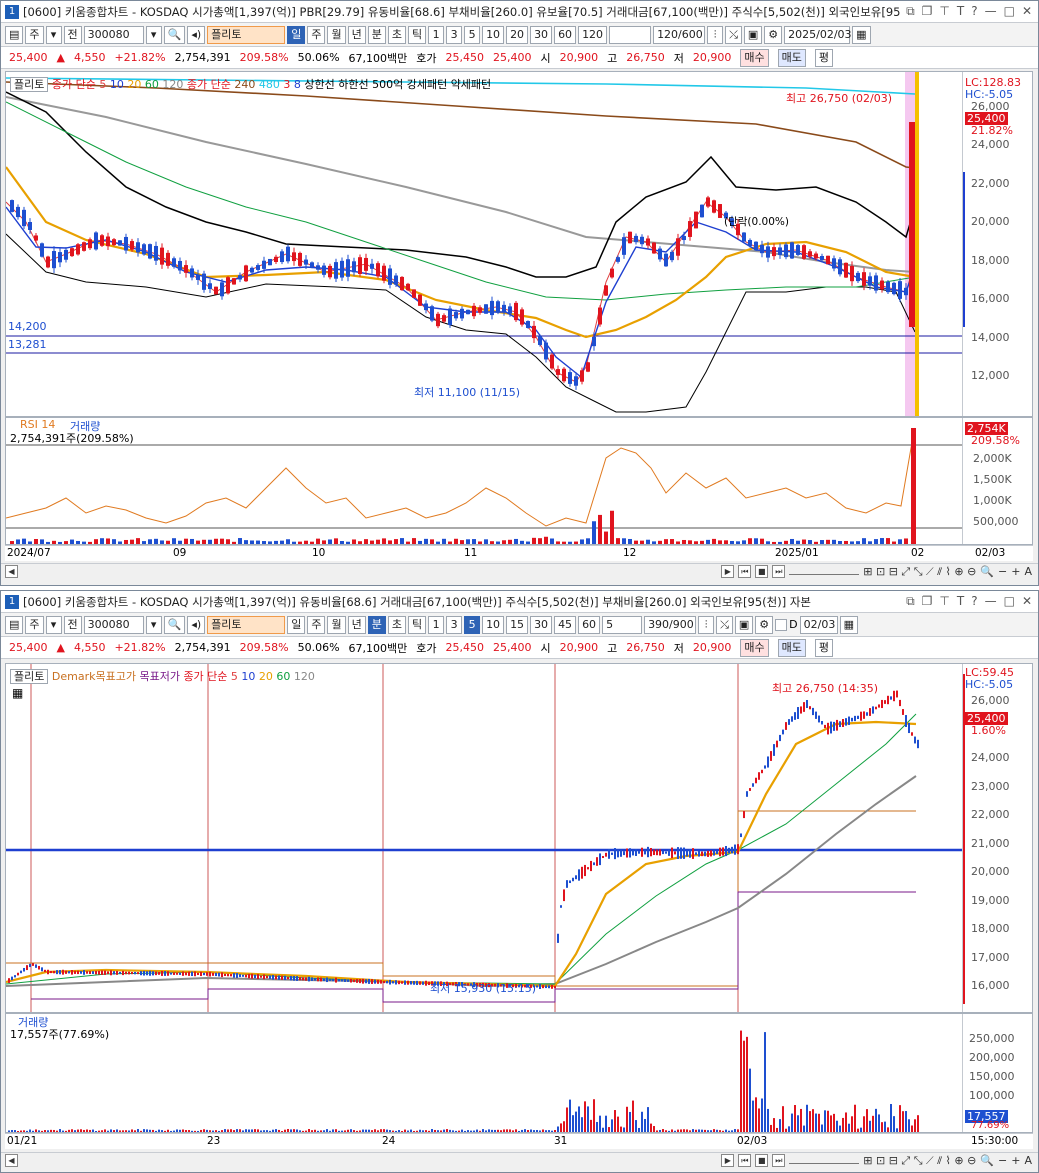 The height and width of the screenshot is (1173, 1039). I want to click on period-minute: 분, so click(376, 624).